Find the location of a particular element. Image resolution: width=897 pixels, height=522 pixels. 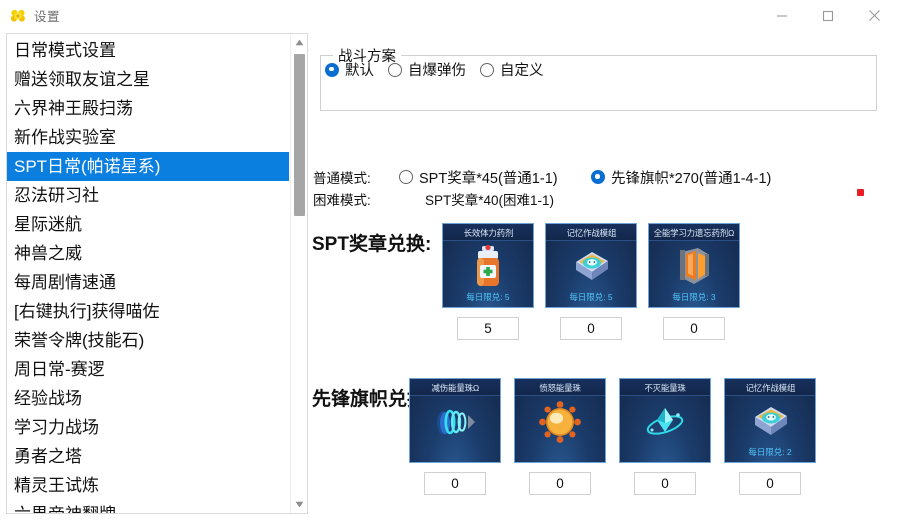

exchange-card-column: 记忆作战模组 每日限兑: 2 0 is located at coordinates (770, 436).